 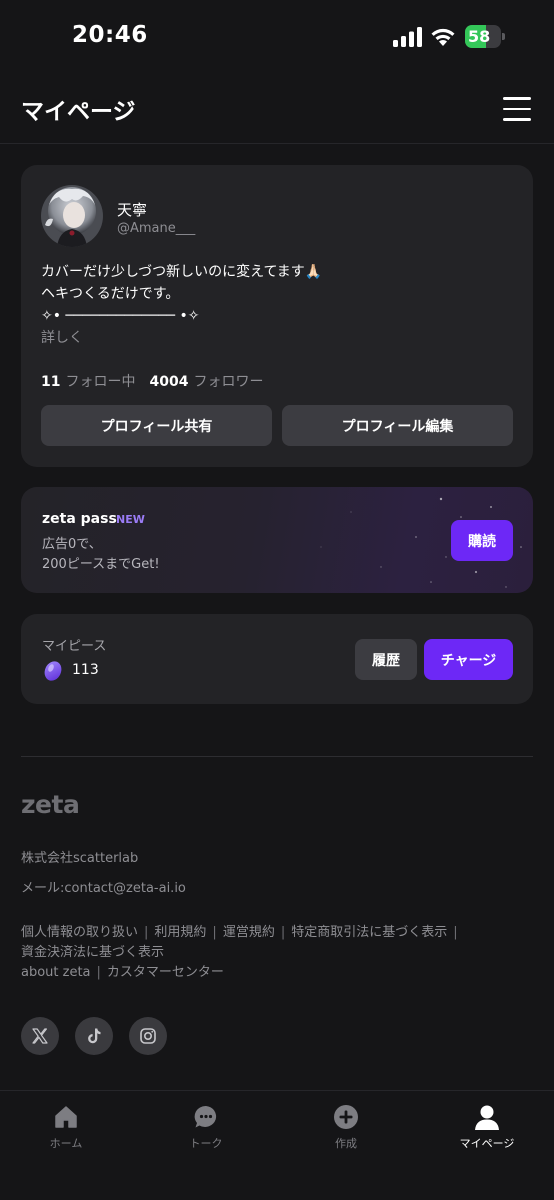 I want to click on person-icon, so click(x=487, y=1117).